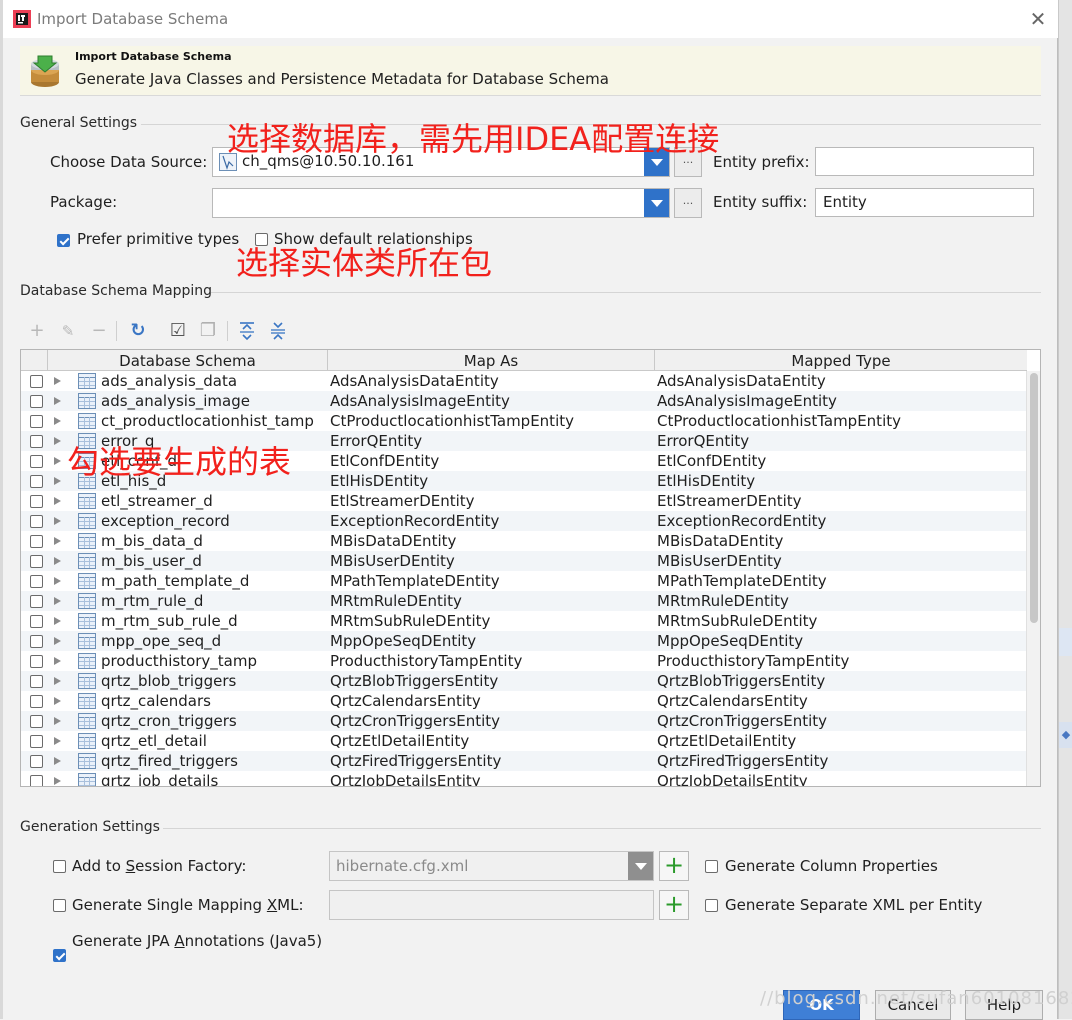  I want to click on mapped-type-cell: MBisDataDEntity, so click(841, 541).